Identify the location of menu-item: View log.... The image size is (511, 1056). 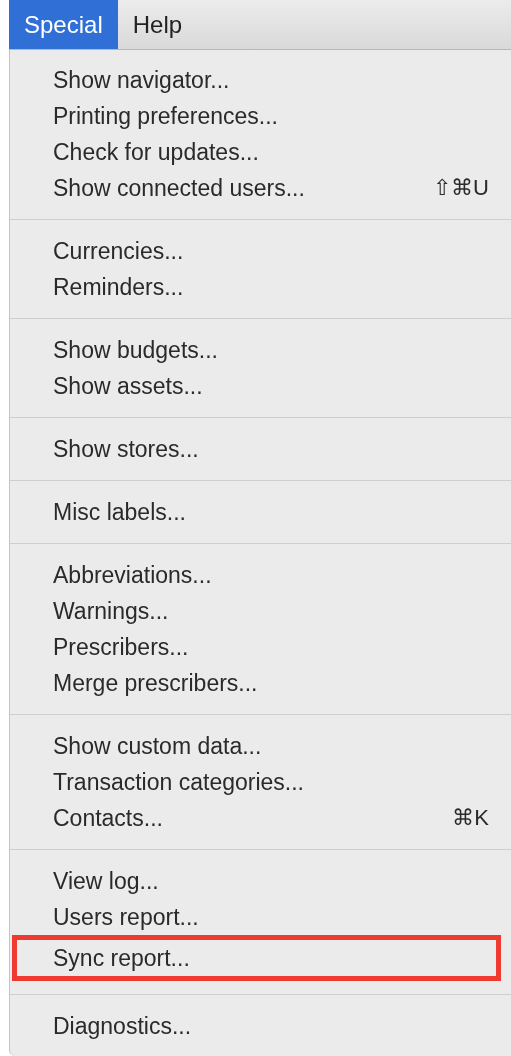
(260, 881).